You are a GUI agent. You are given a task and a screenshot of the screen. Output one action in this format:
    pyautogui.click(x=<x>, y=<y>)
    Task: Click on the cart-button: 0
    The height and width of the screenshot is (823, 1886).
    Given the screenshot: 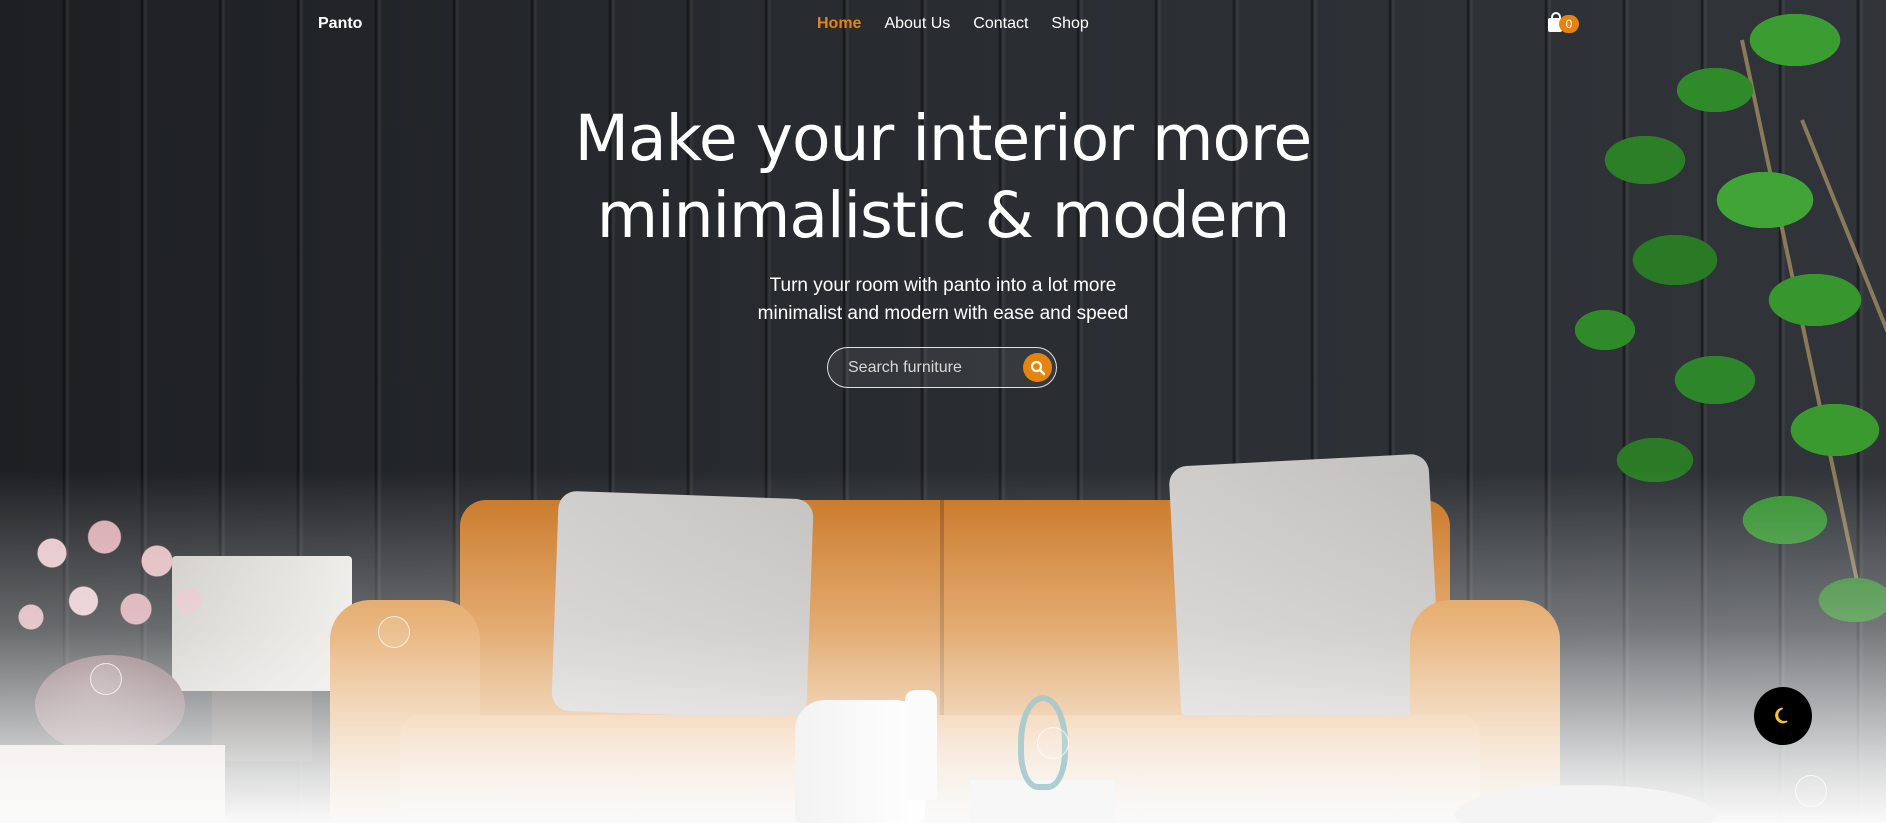 What is the action you would take?
    pyautogui.click(x=1564, y=23)
    